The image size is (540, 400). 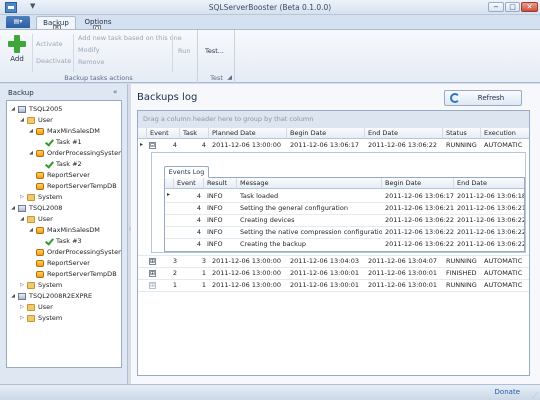 What do you see at coordinates (491, 98) in the screenshot?
I see `refresh-label: Refresh` at bounding box center [491, 98].